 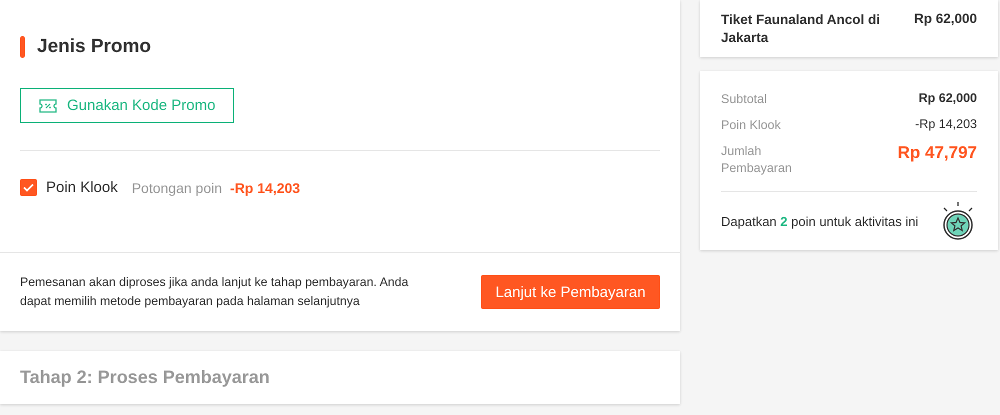 What do you see at coordinates (82, 187) in the screenshot?
I see `points-label: Poin Klook` at bounding box center [82, 187].